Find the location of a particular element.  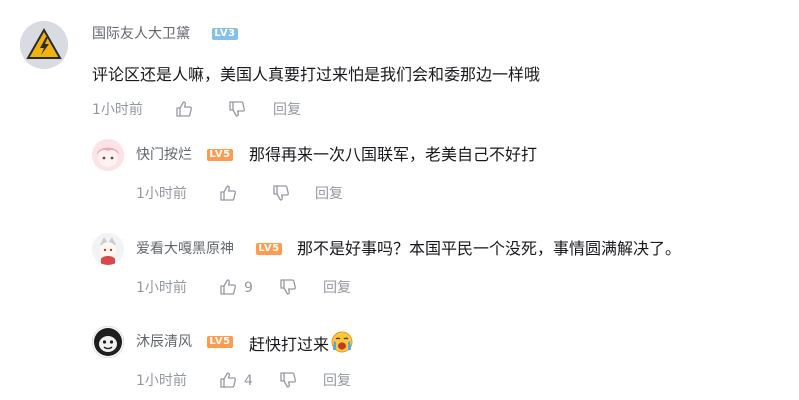

comment-text-body: 赶快打过来 is located at coordinates (289, 344).